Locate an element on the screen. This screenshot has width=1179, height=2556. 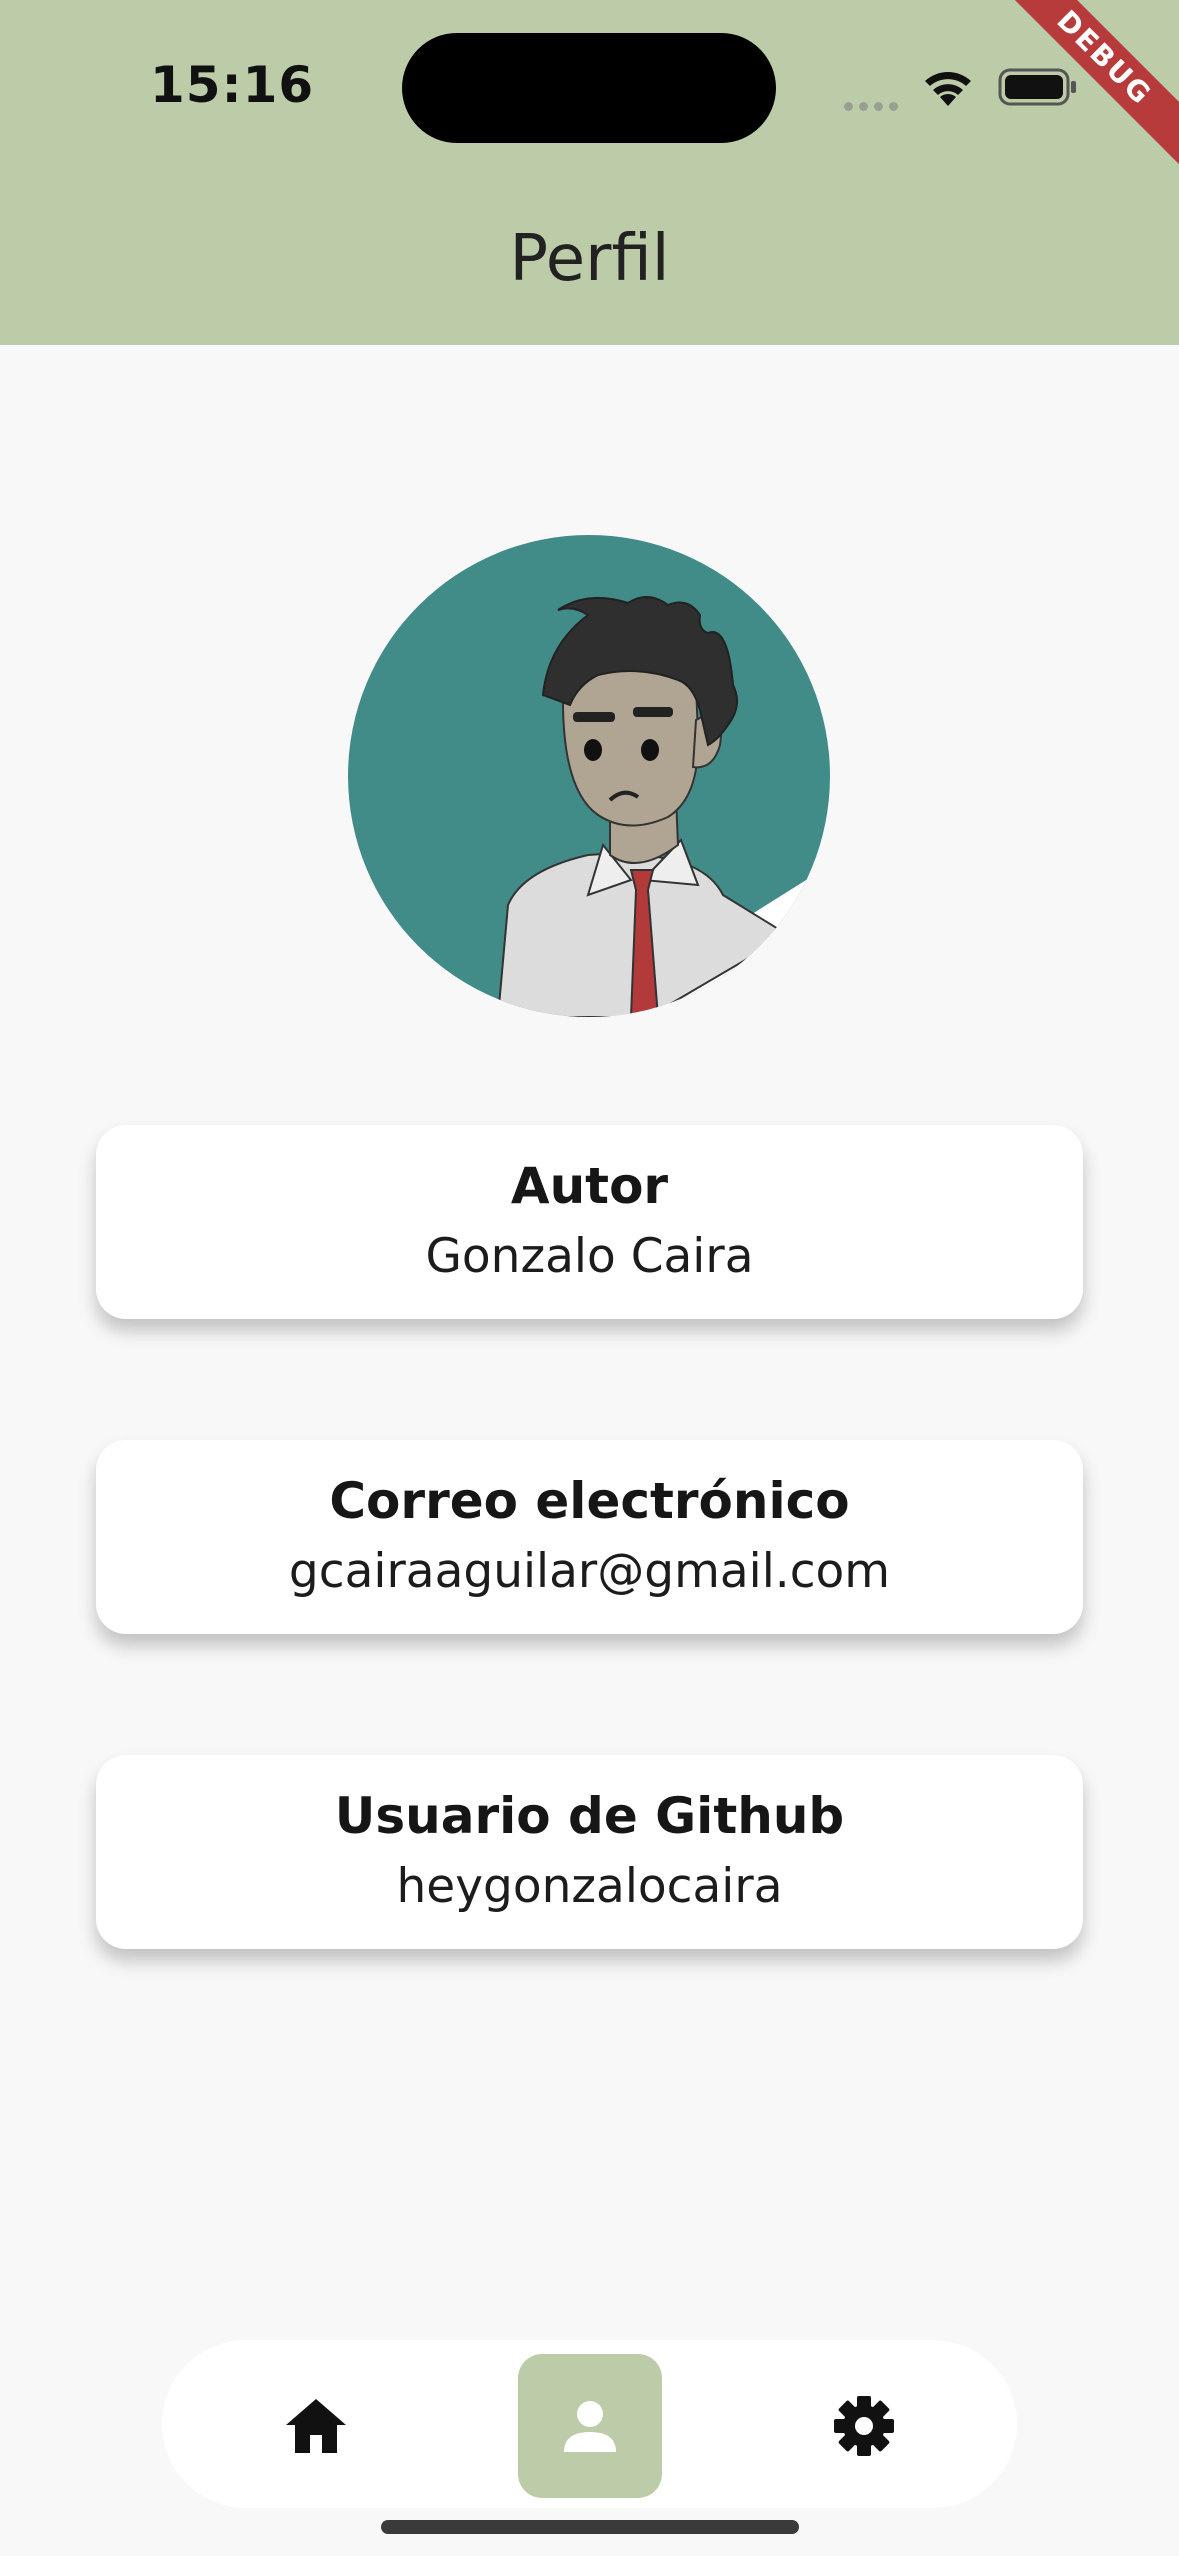
person-icon is located at coordinates (590, 2426).